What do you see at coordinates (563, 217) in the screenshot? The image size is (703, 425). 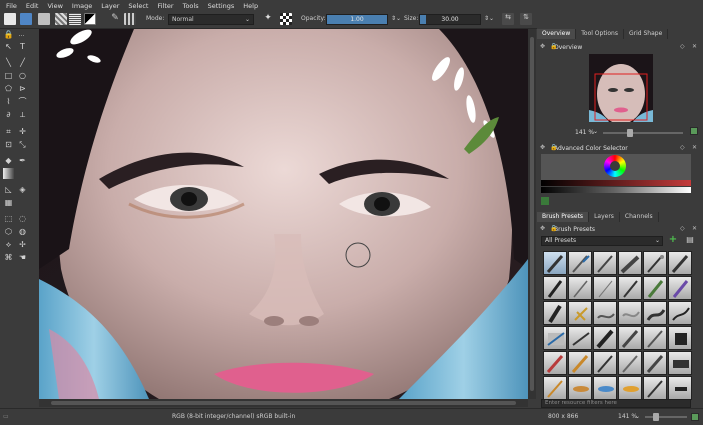 I see `tab-brush-presets: Brush Presets` at bounding box center [563, 217].